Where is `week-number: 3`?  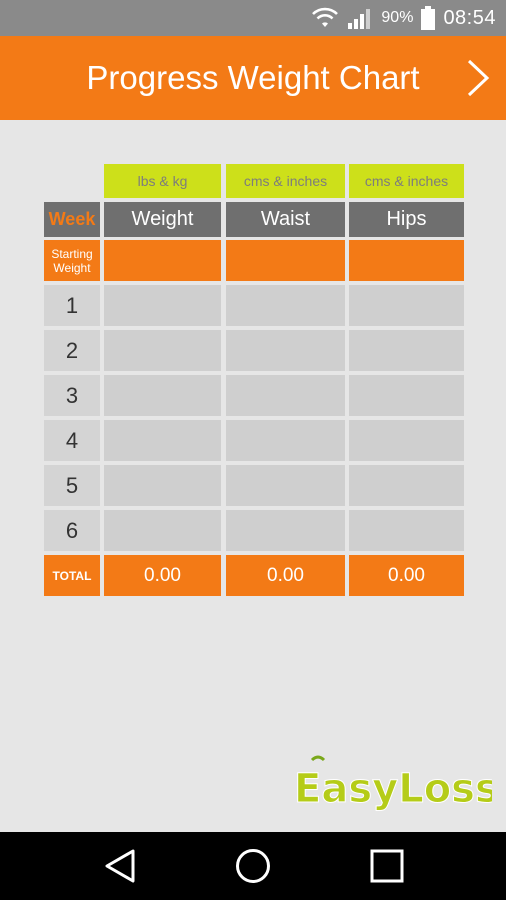 week-number: 3 is located at coordinates (72, 395).